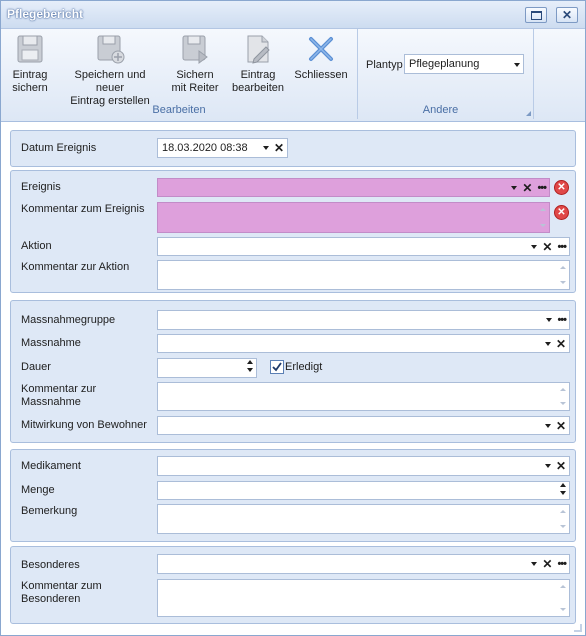  What do you see at coordinates (353, 187) in the screenshot?
I see `ereignis-select: ✕ •••` at bounding box center [353, 187].